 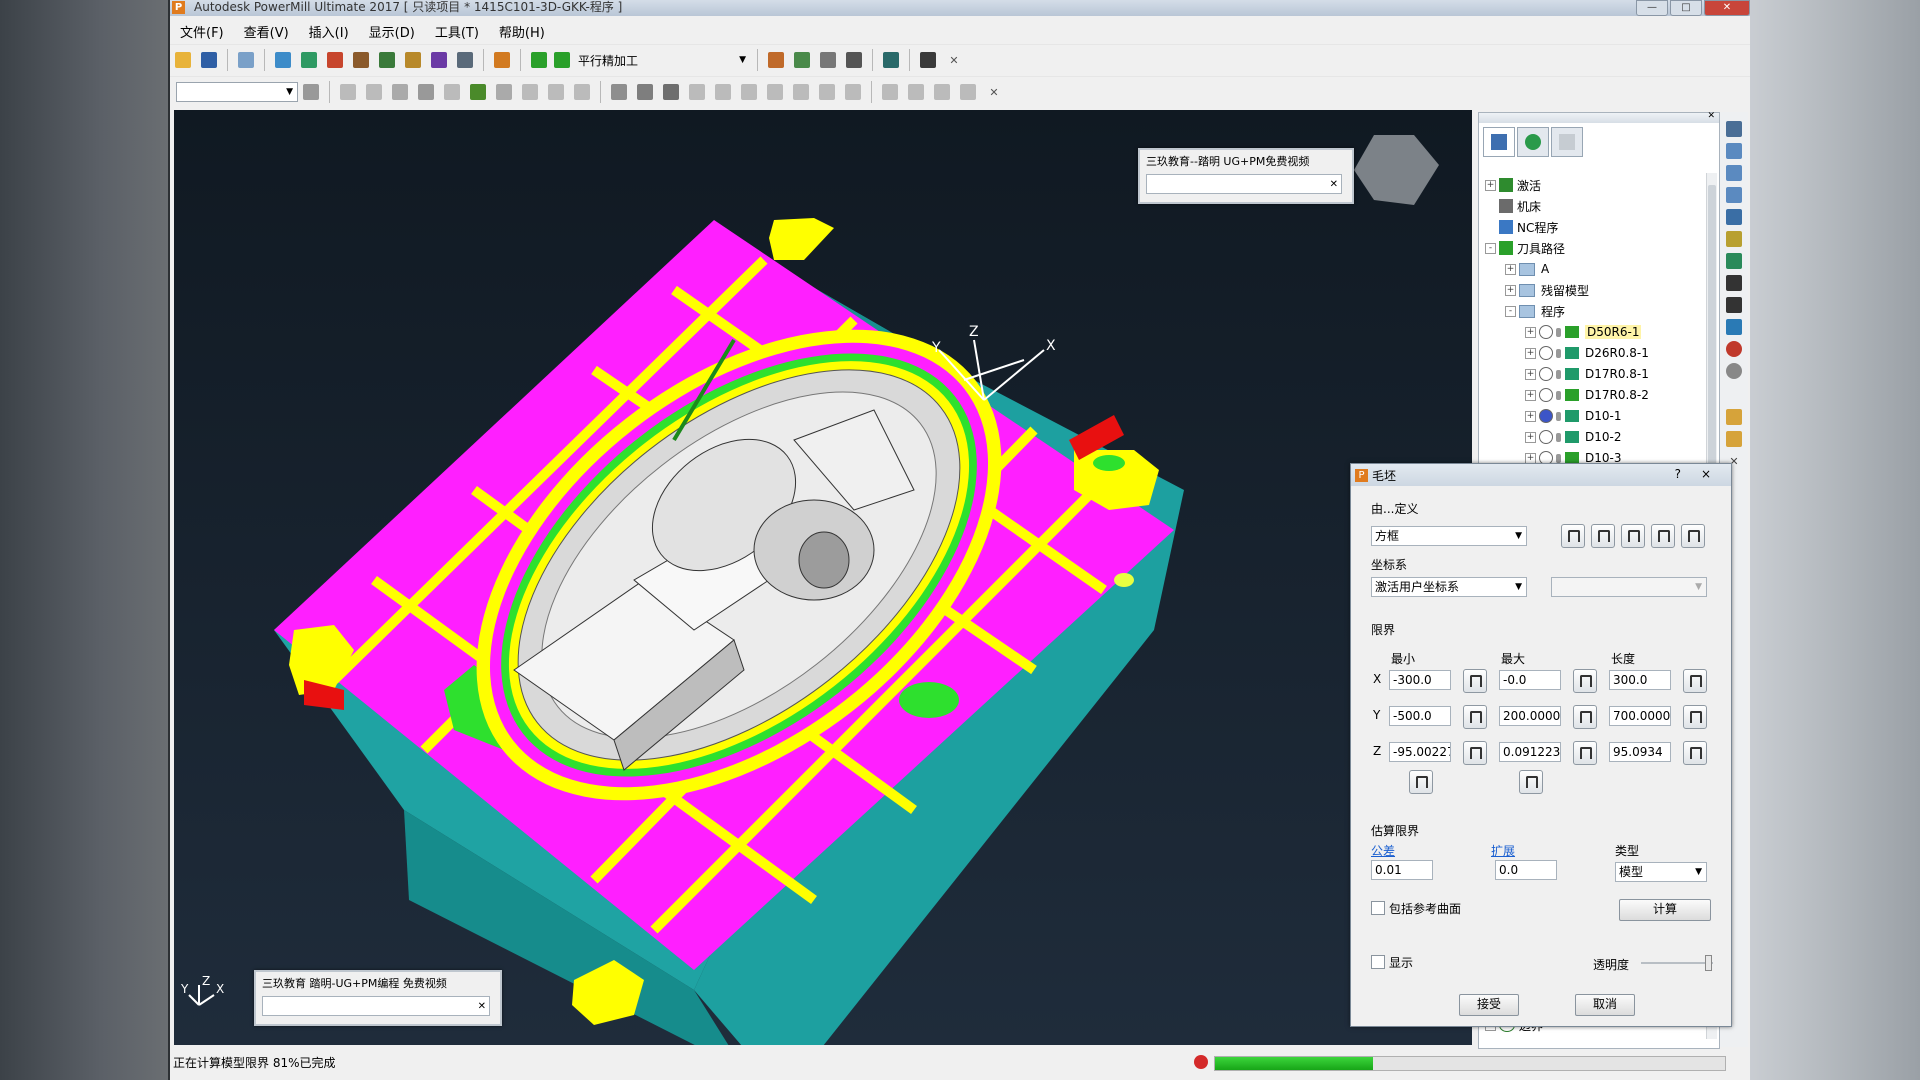 What do you see at coordinates (1503, 850) in the screenshot?
I see `expand-link: 扩展` at bounding box center [1503, 850].